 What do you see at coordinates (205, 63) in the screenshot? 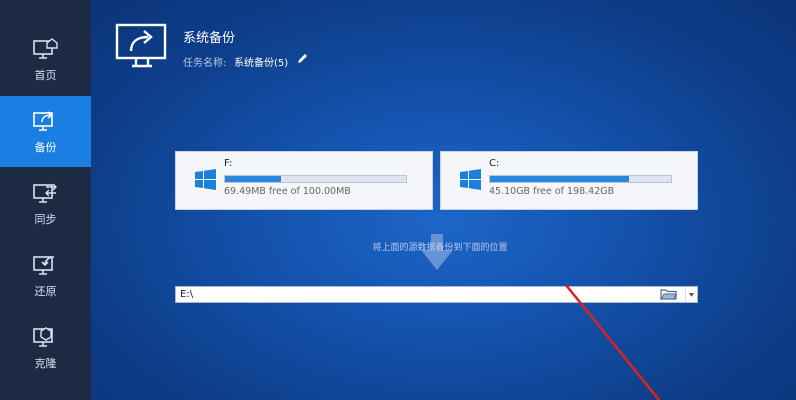
I see `task-name-label: 任务名称:` at bounding box center [205, 63].